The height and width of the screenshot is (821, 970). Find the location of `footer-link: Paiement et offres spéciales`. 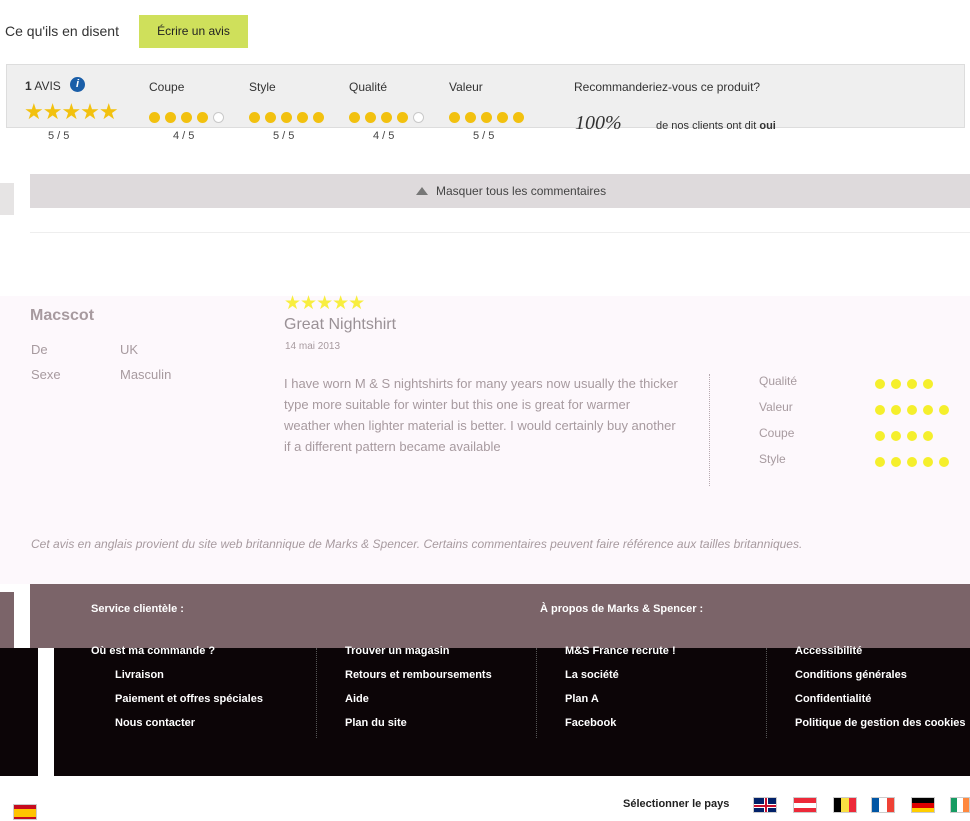

footer-link: Paiement et offres spéciales is located at coordinates (189, 699).